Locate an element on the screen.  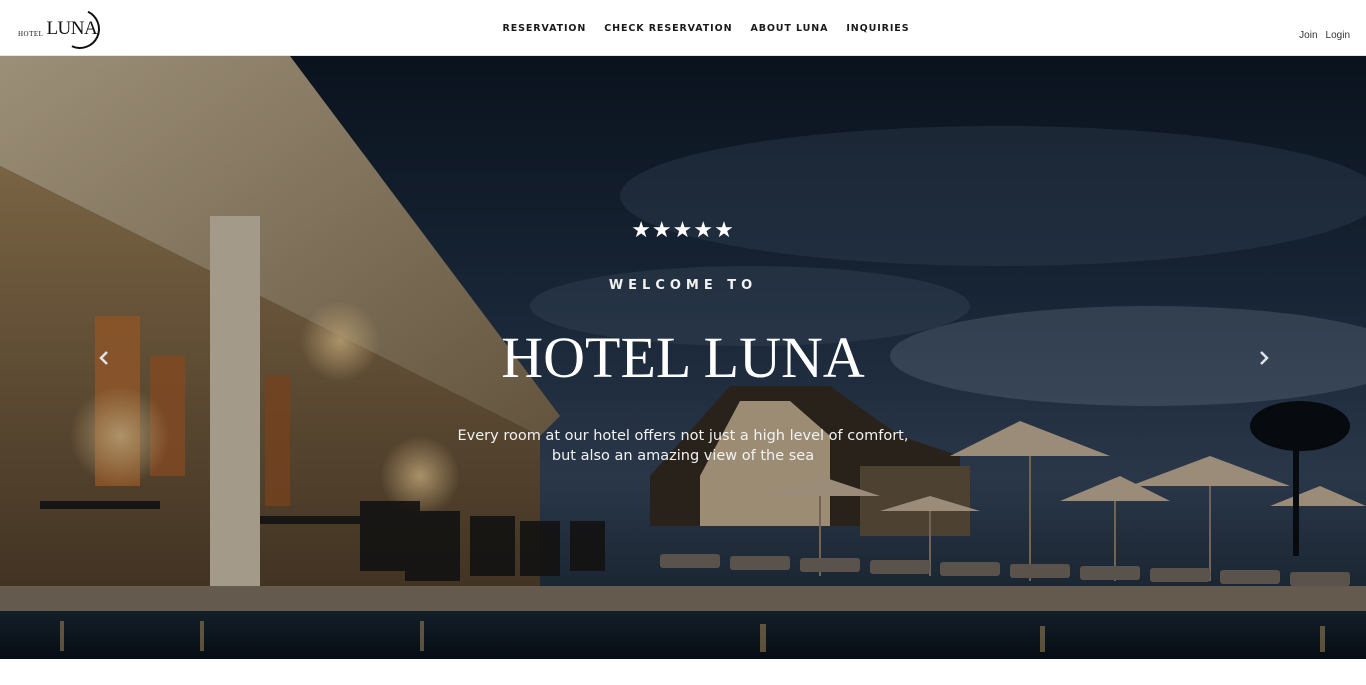
nav-check-reservation: CHECK RESERVATION is located at coordinates (668, 28).